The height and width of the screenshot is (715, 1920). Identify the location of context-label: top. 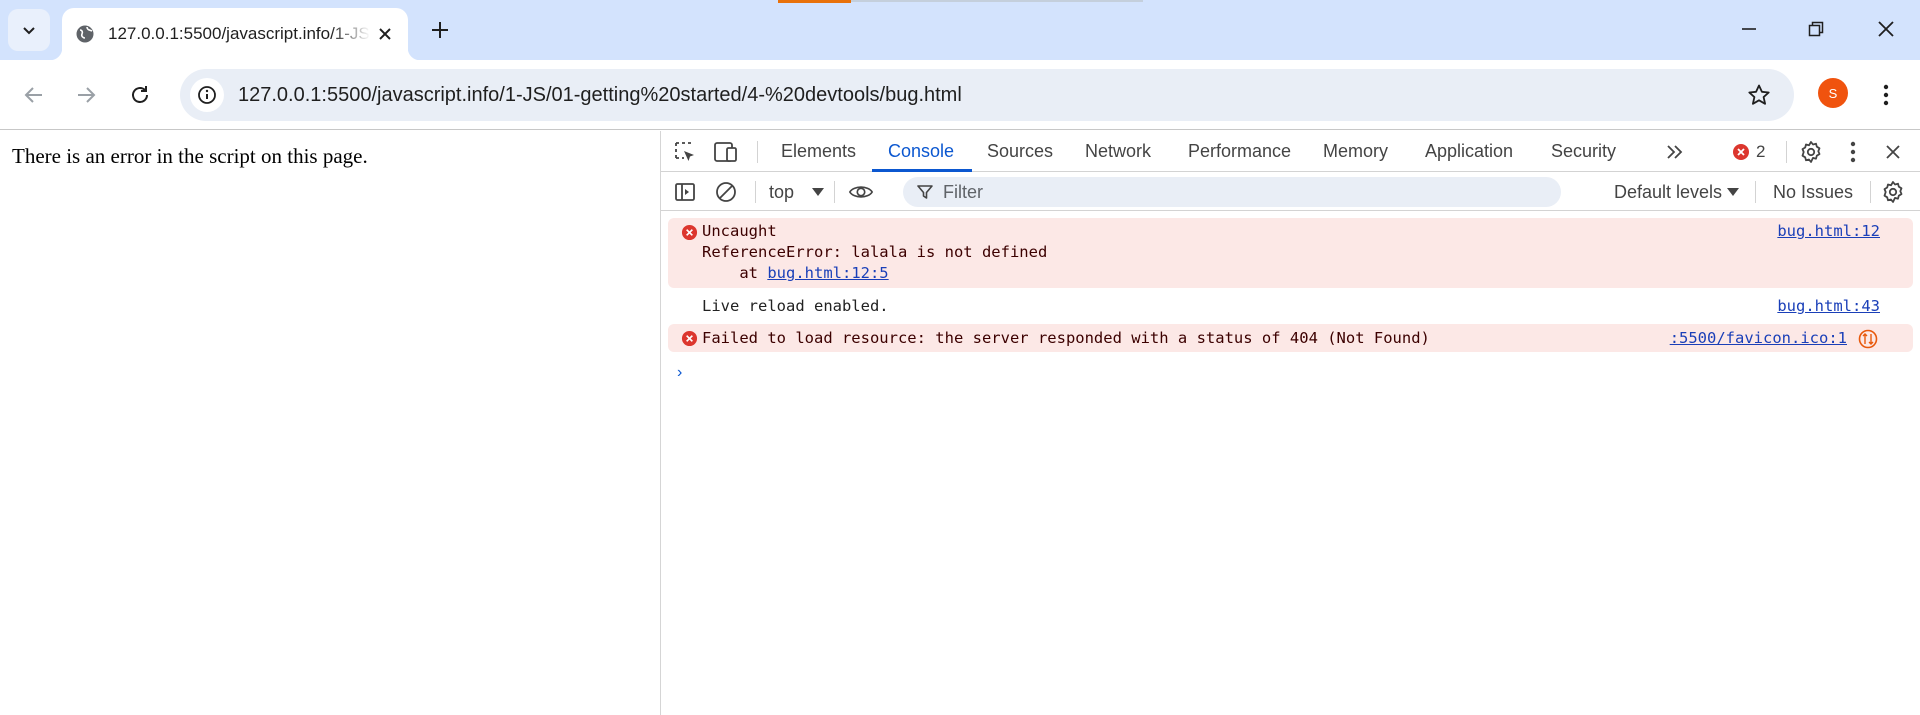
(782, 192).